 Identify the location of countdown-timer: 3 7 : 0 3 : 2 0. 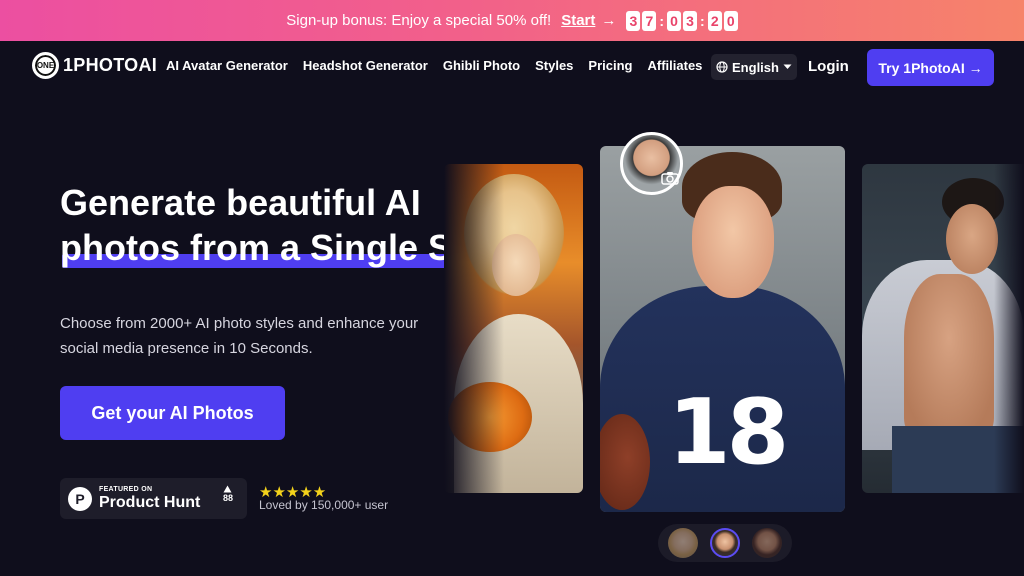
(682, 20).